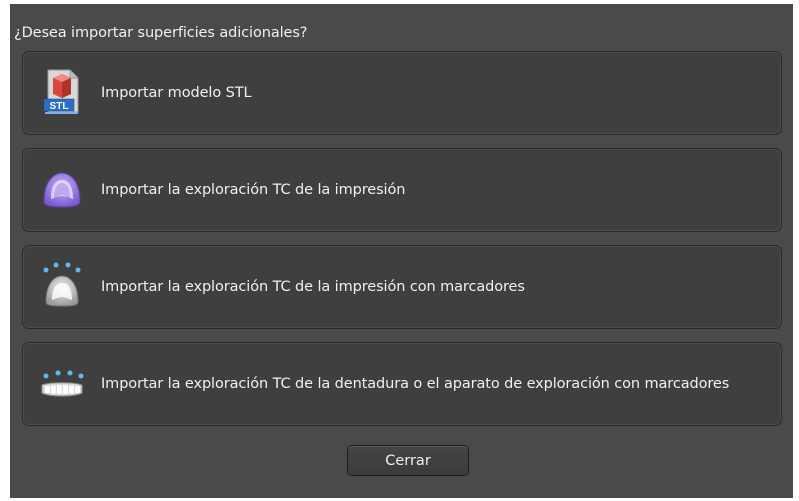 This screenshot has width=799, height=501. What do you see at coordinates (62, 286) in the screenshot?
I see `impression-markers-icon` at bounding box center [62, 286].